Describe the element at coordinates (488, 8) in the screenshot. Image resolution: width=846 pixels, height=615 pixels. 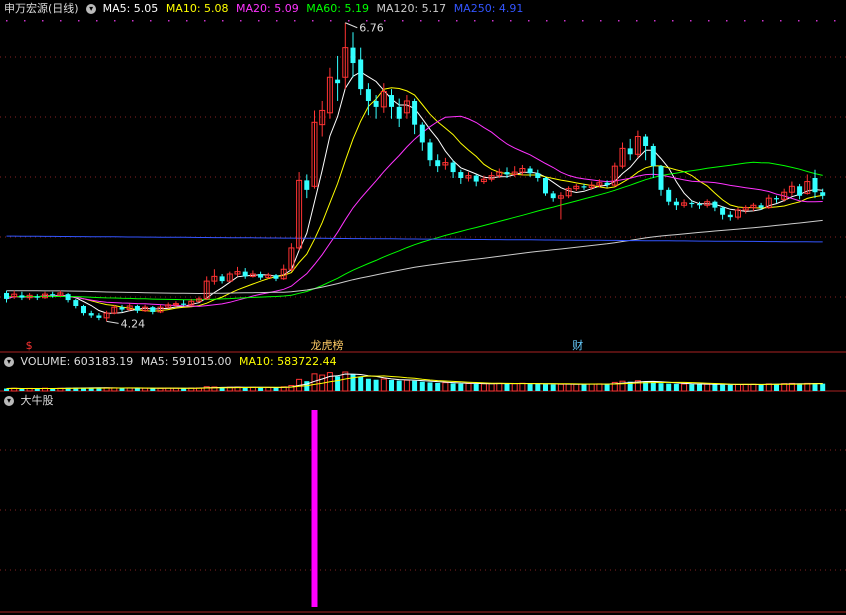
I see `ma250-label: MA250: 4.91` at that location.